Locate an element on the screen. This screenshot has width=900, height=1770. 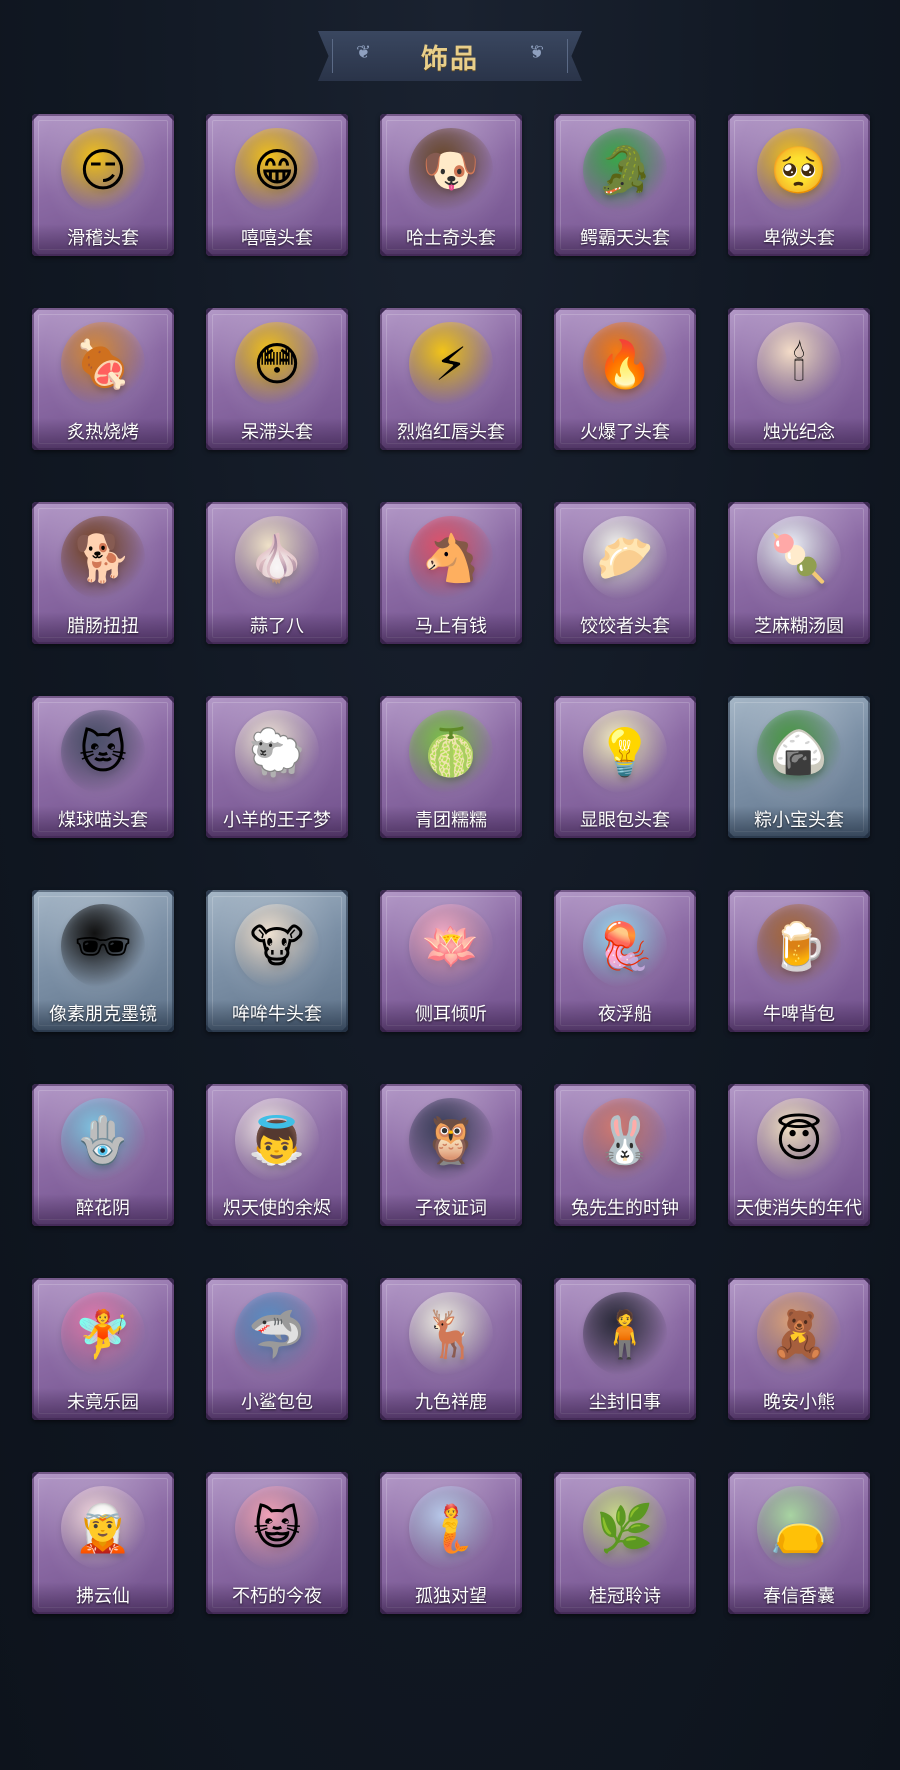
accessory-name: 马上有钱 is located at coordinates (451, 626).